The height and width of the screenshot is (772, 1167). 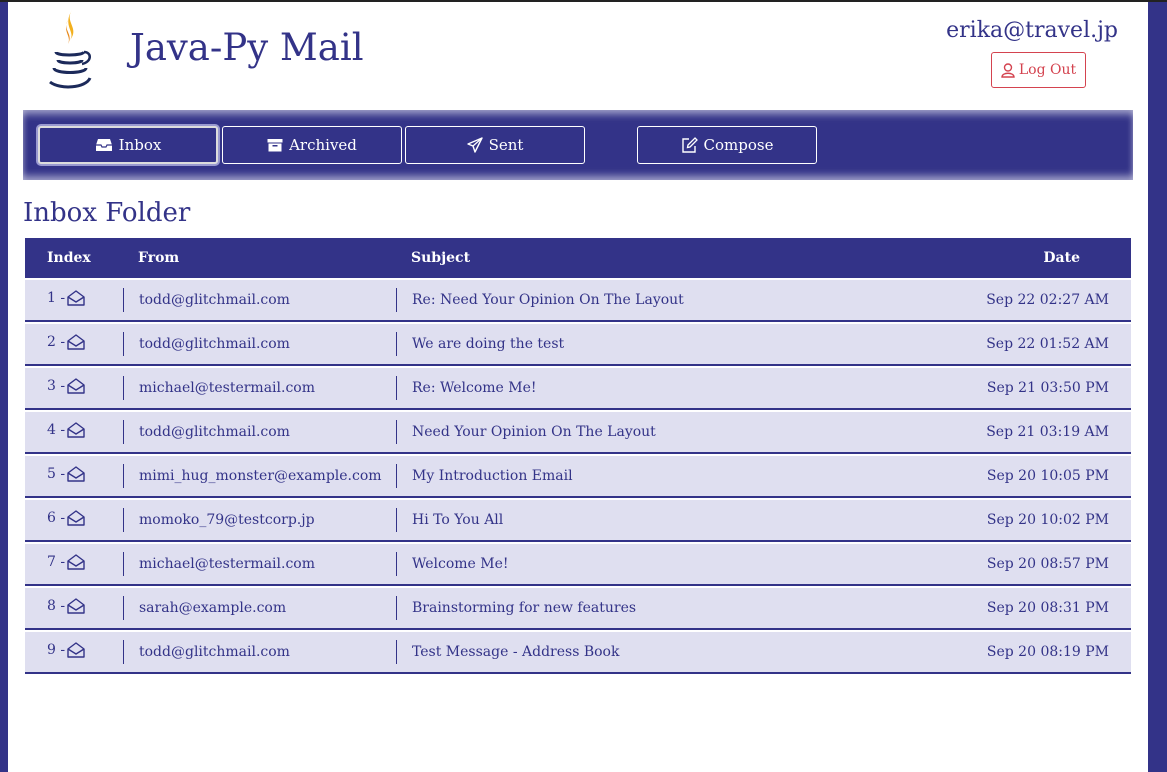 I want to click on inbox-tray-icon, so click(x=104, y=145).